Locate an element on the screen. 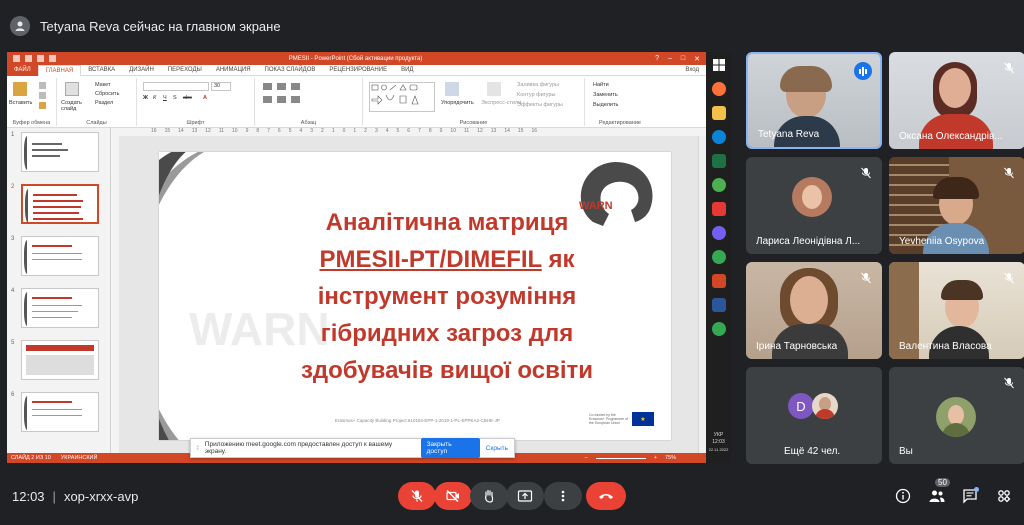 This screenshot has width=1024, height=525. strike-button: abc is located at coordinates (187, 98).